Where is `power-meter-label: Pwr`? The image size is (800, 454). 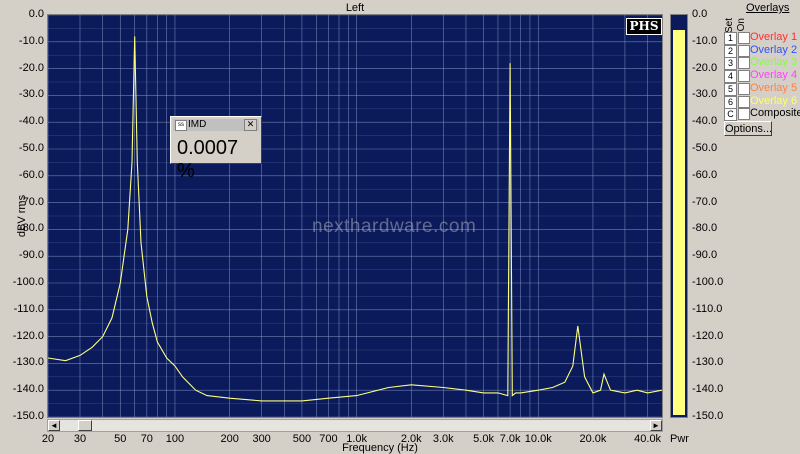 power-meter-label: Pwr is located at coordinates (679, 439).